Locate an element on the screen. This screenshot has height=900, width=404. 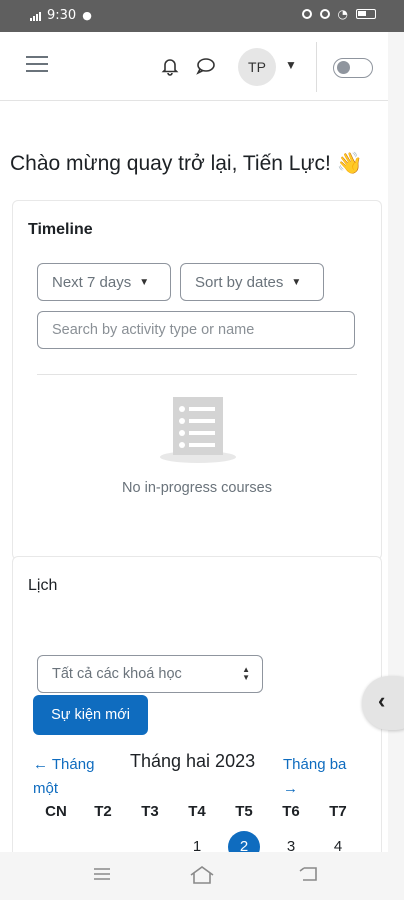
system-nav-bar is located at coordinates (202, 876).